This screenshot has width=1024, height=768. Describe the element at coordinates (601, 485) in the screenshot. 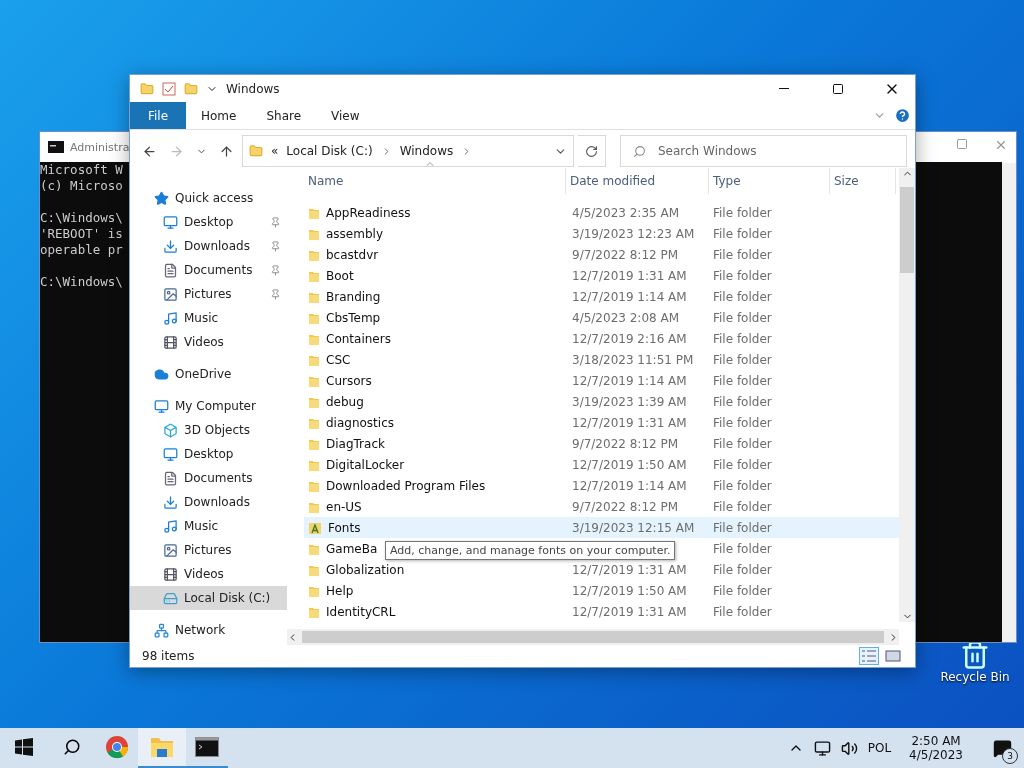

I see `file-row: Downloaded Program Files 12/7/2019 1:14 AM File folder` at that location.